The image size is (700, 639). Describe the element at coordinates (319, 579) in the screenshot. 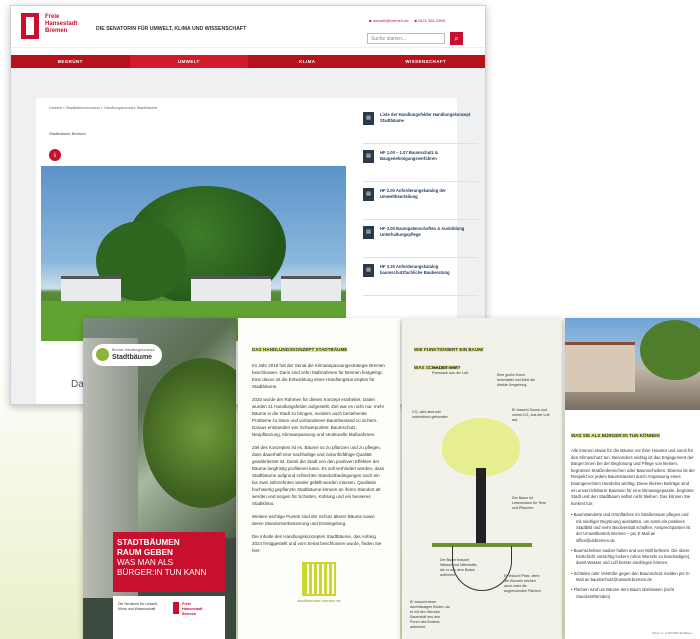

I see `qr-code` at that location.